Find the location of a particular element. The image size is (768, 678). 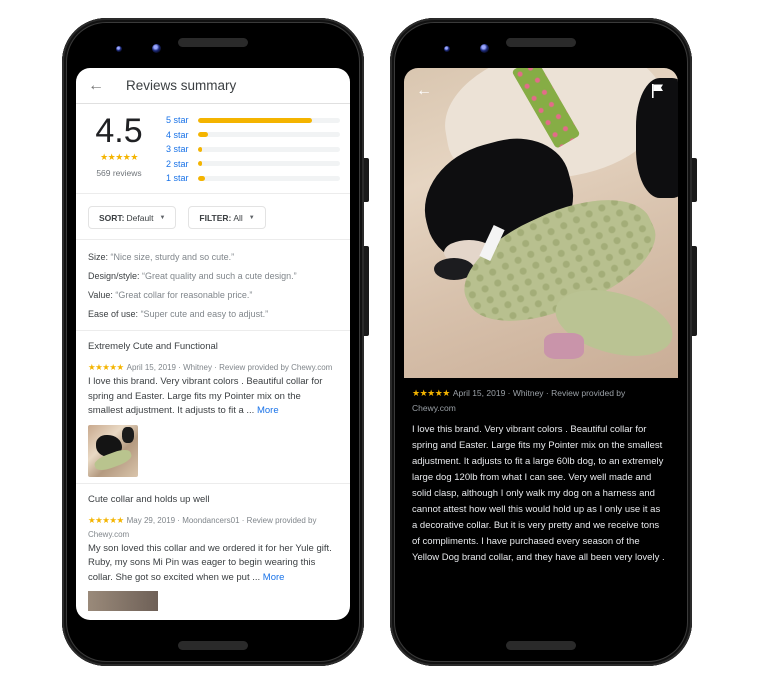

aspect-quote: “Super cute and easy to adjust.” is located at coordinates (204, 314).